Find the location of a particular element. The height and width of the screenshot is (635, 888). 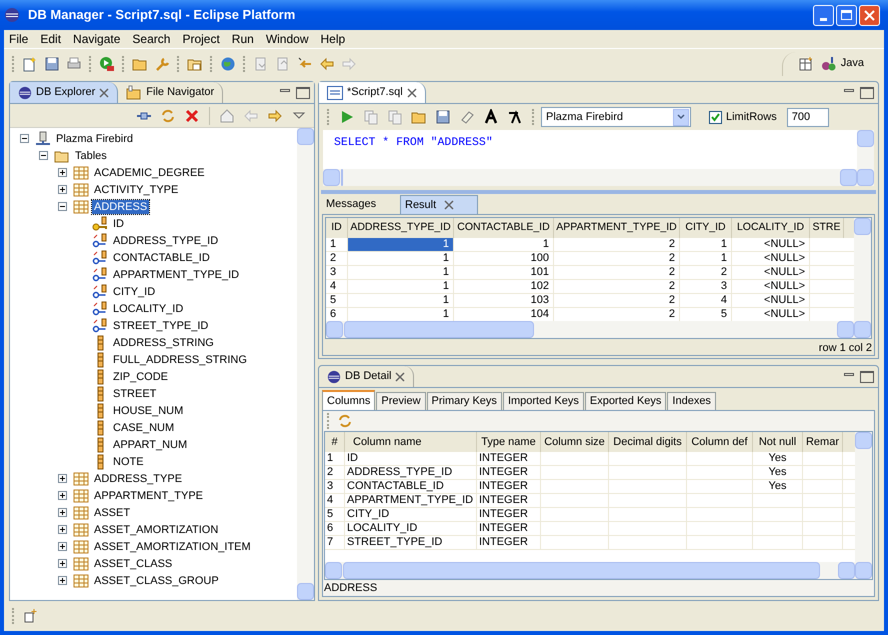

tree-item: ASSET_AMORTIZATION is located at coordinates (156, 529).